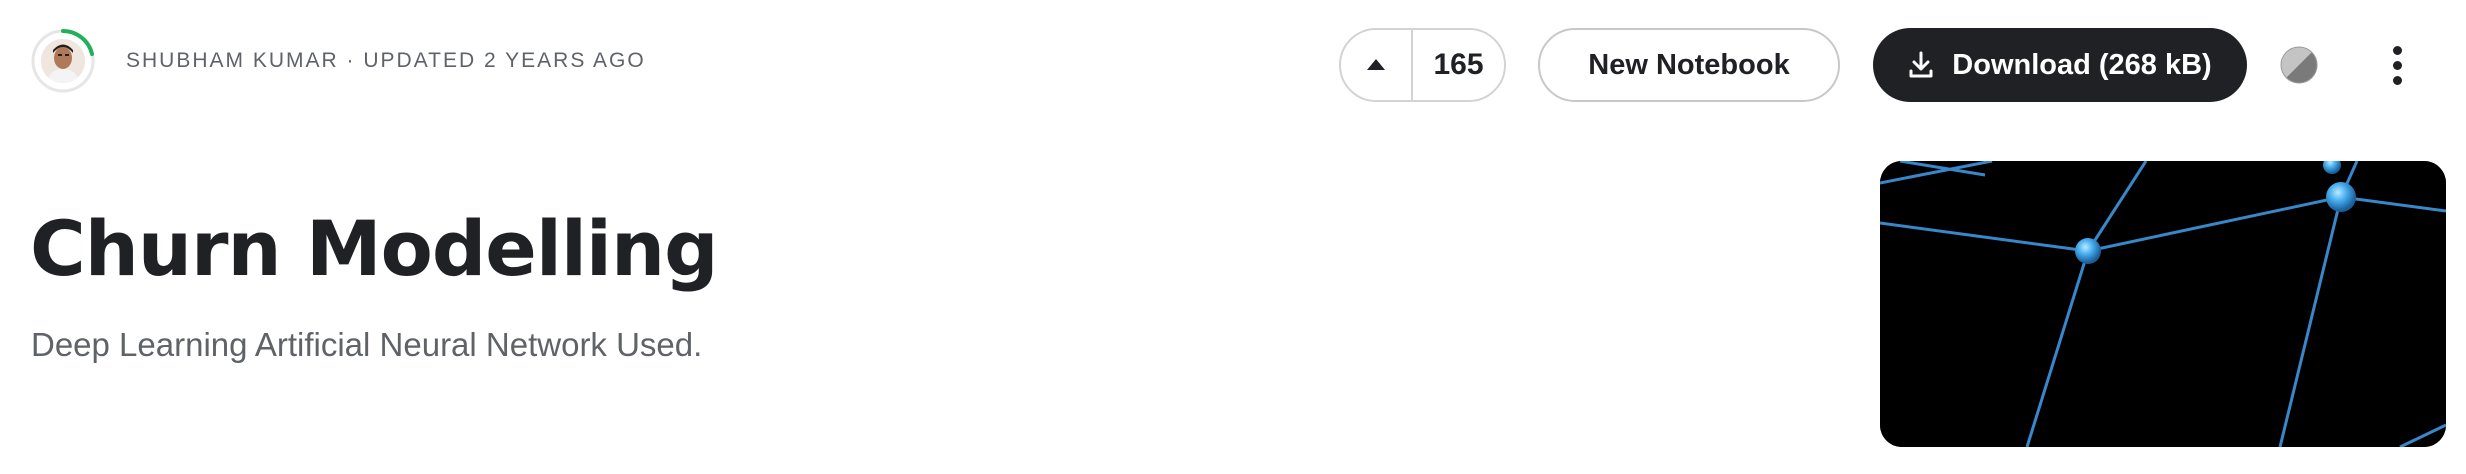  What do you see at coordinates (374, 248) in the screenshot?
I see `dataset-title: Churn Modelling` at bounding box center [374, 248].